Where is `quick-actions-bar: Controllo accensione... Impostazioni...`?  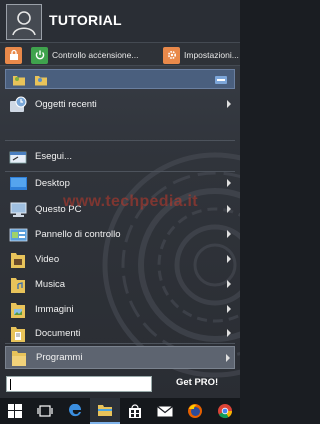 quick-actions-bar: Controllo accensione... Impostazioni... is located at coordinates (120, 54).